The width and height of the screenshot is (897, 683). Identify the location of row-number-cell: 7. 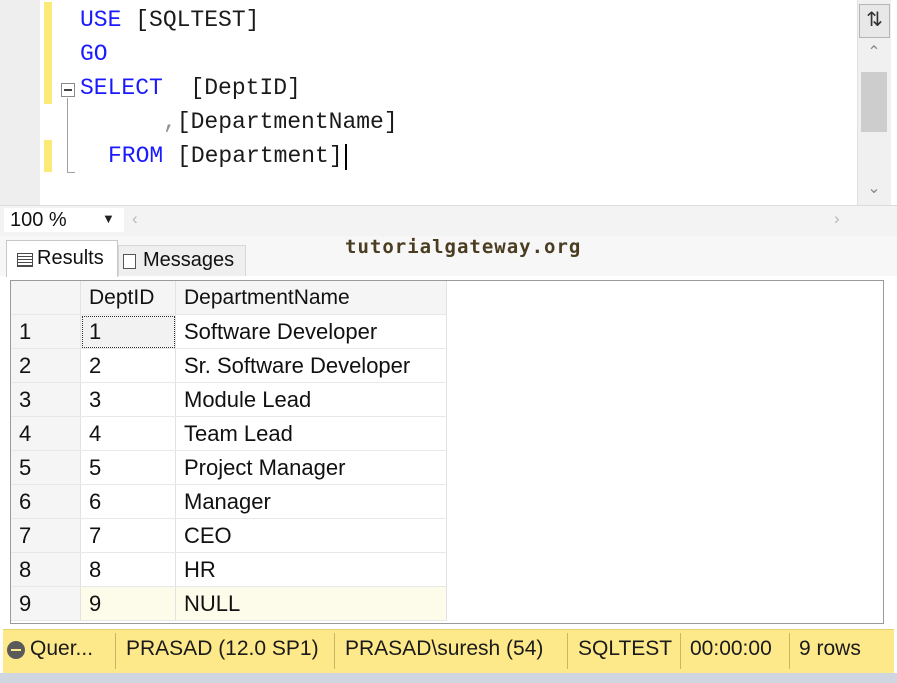
(46, 535).